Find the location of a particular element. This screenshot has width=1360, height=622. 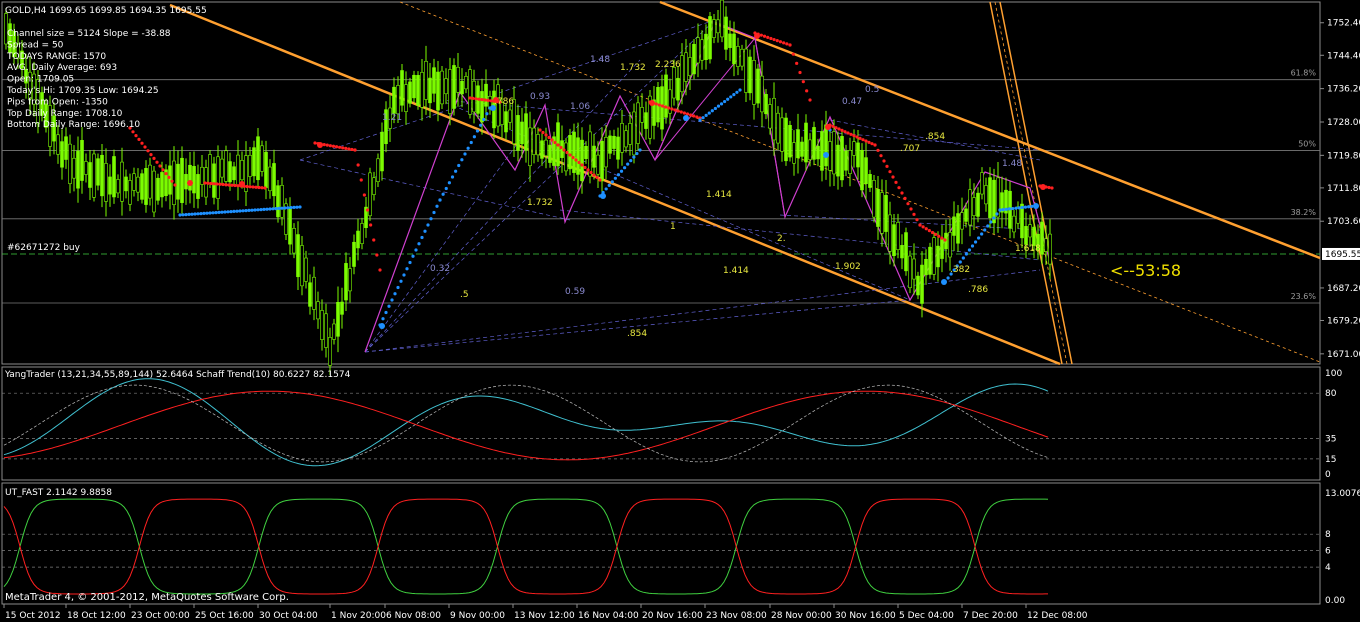

time-tick-label: 20 Nov 16:00 is located at coordinates (672, 616).